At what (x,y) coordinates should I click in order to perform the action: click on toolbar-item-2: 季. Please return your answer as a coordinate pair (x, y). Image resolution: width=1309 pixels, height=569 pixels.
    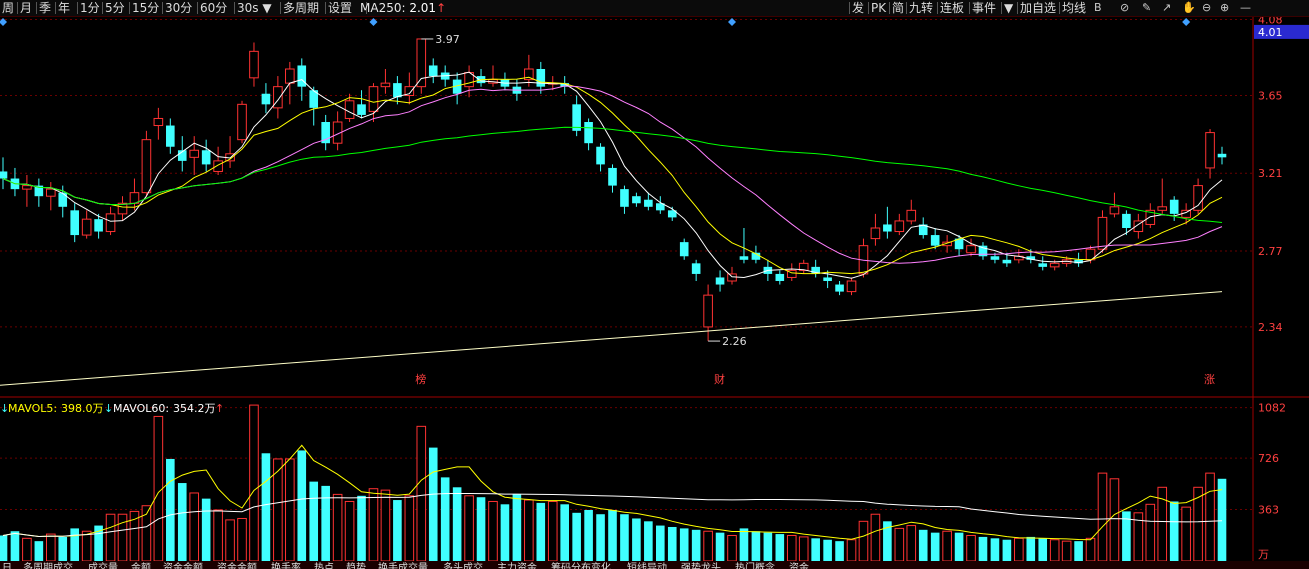
    Looking at the image, I should click on (45, 8).